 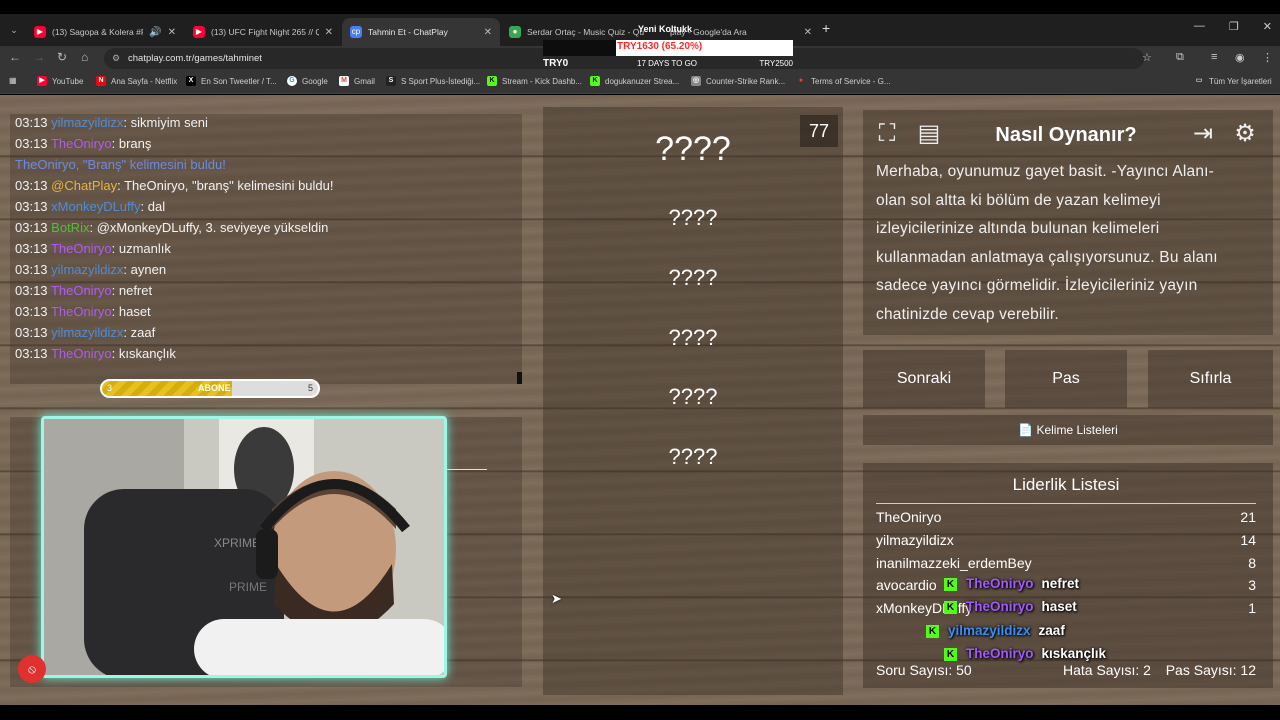 I want to click on overlay-chat-message: K TheOniryo haset, so click(x=1010, y=607).